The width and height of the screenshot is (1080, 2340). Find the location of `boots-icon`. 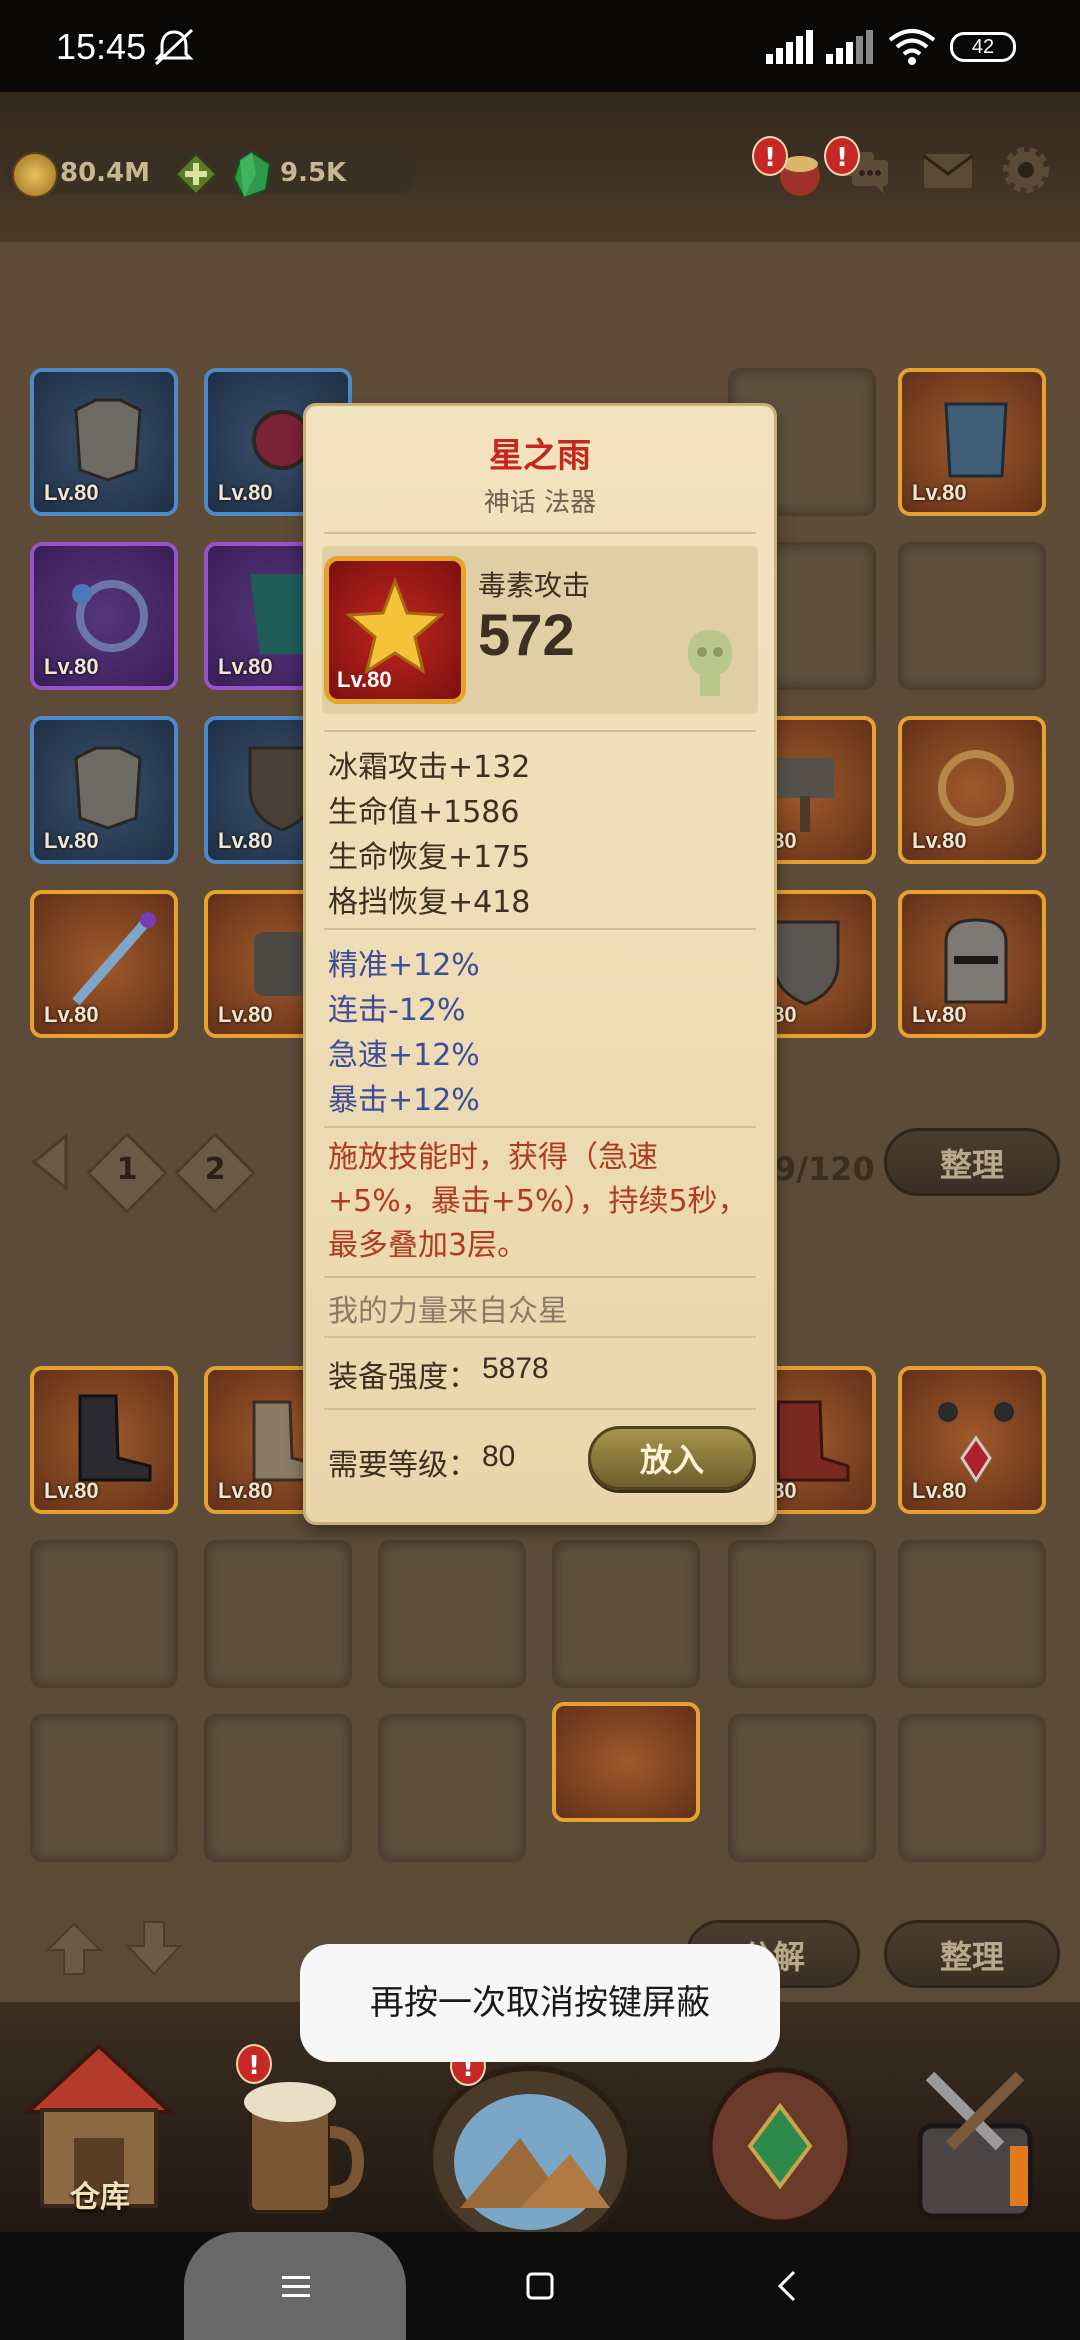

boots-icon is located at coordinates (115, 1438).